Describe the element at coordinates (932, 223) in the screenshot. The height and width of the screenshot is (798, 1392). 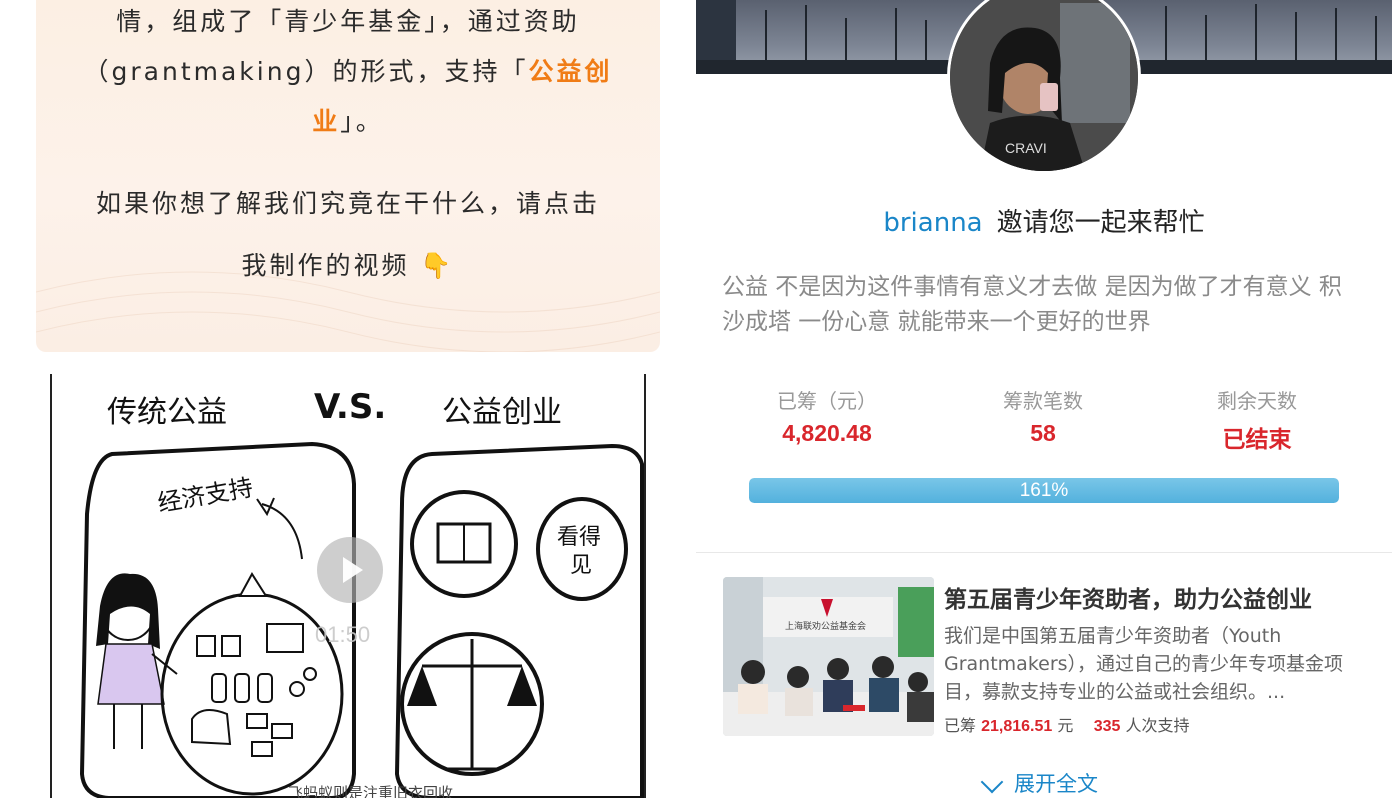
I see `username-link: brianna` at that location.